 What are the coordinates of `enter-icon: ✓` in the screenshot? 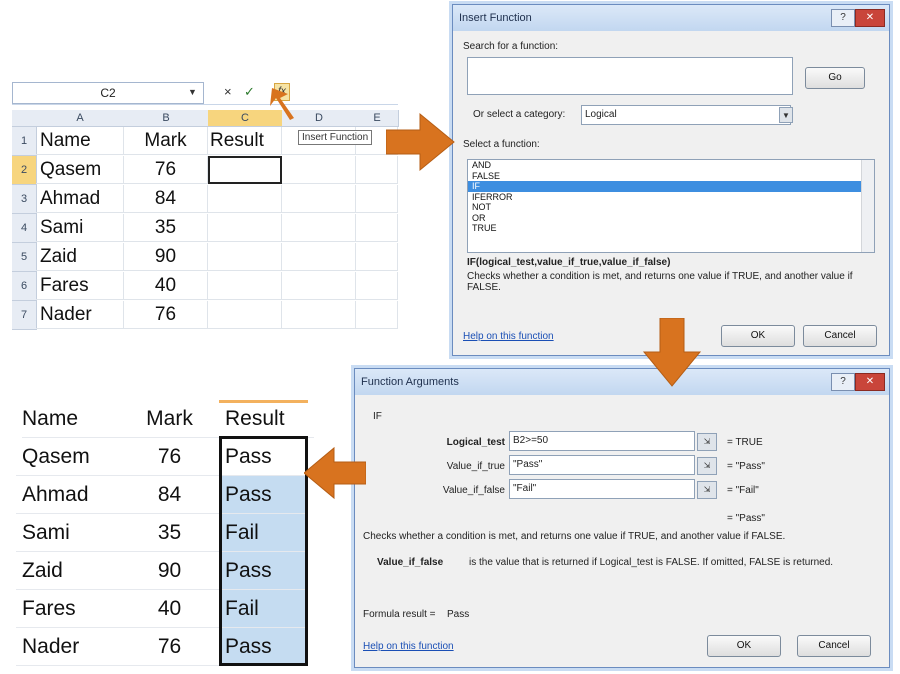 It's located at (249, 92).